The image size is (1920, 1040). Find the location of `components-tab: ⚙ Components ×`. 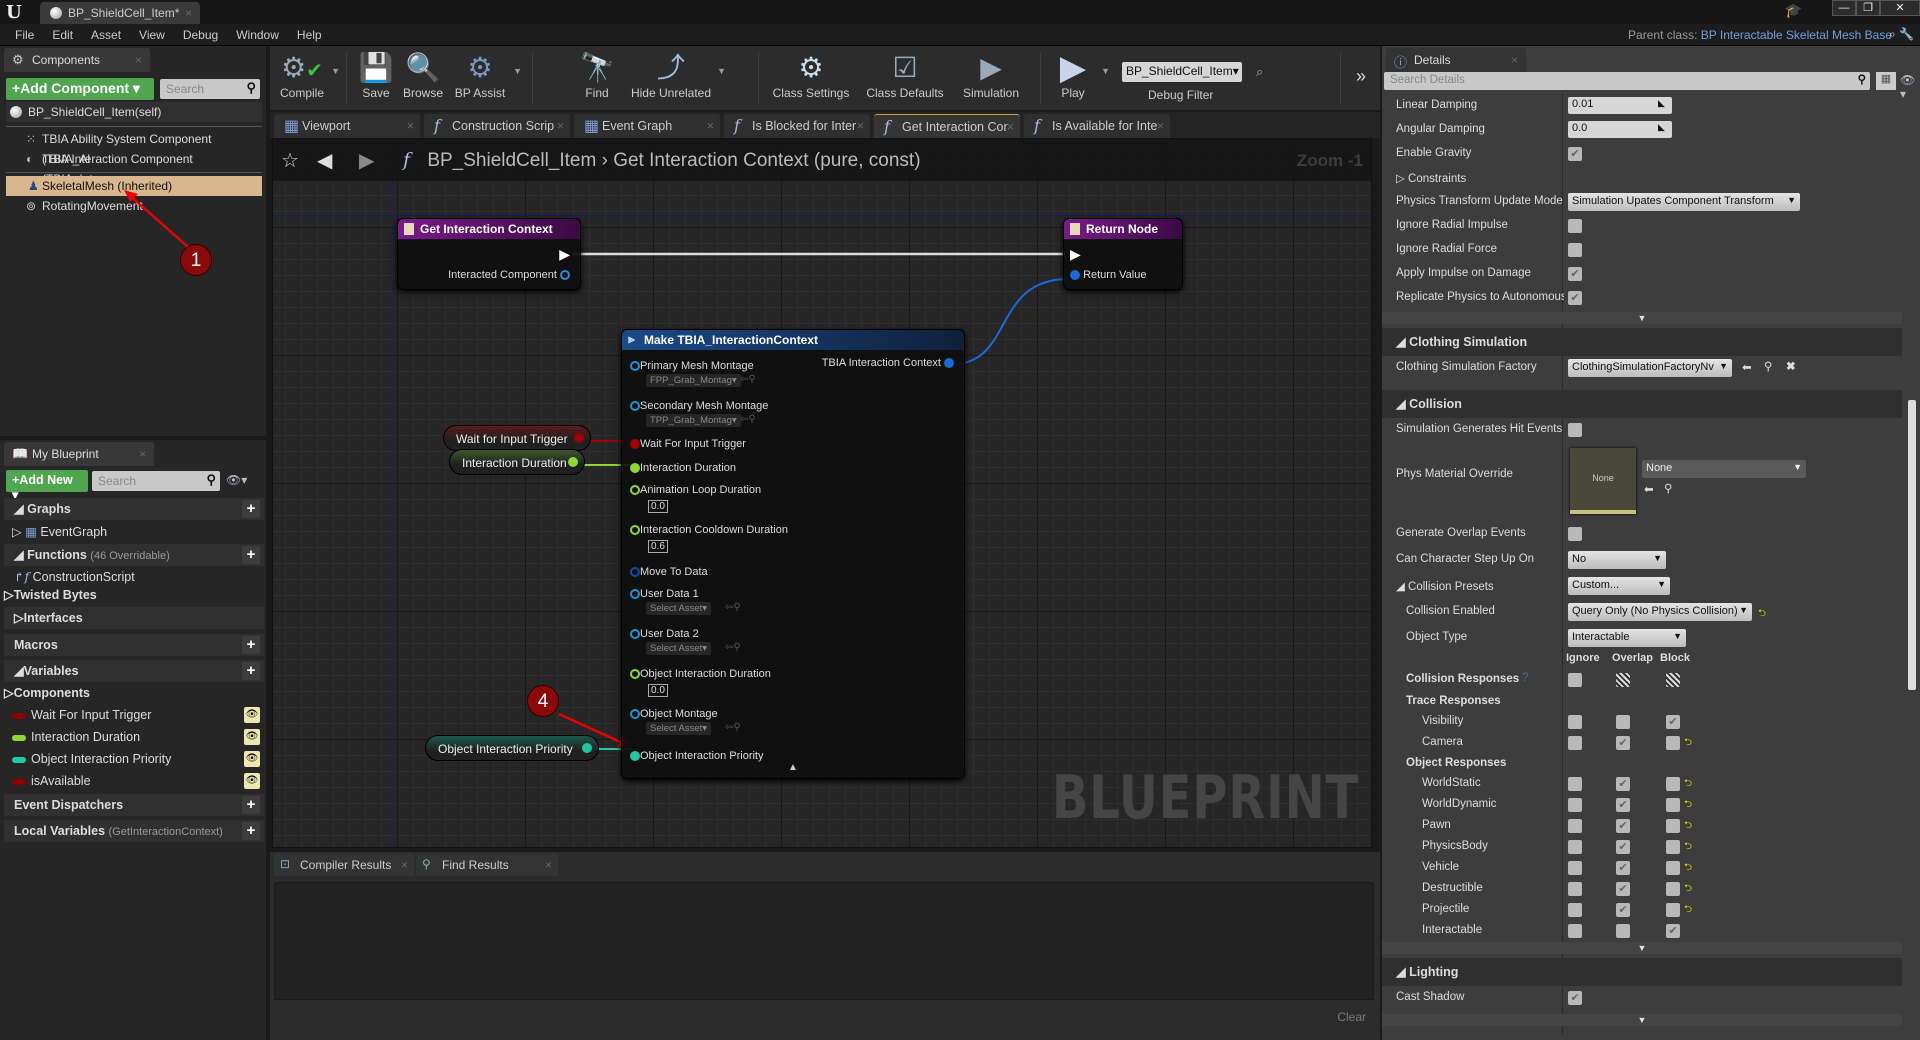

components-tab: ⚙ Components × is located at coordinates (77, 60).